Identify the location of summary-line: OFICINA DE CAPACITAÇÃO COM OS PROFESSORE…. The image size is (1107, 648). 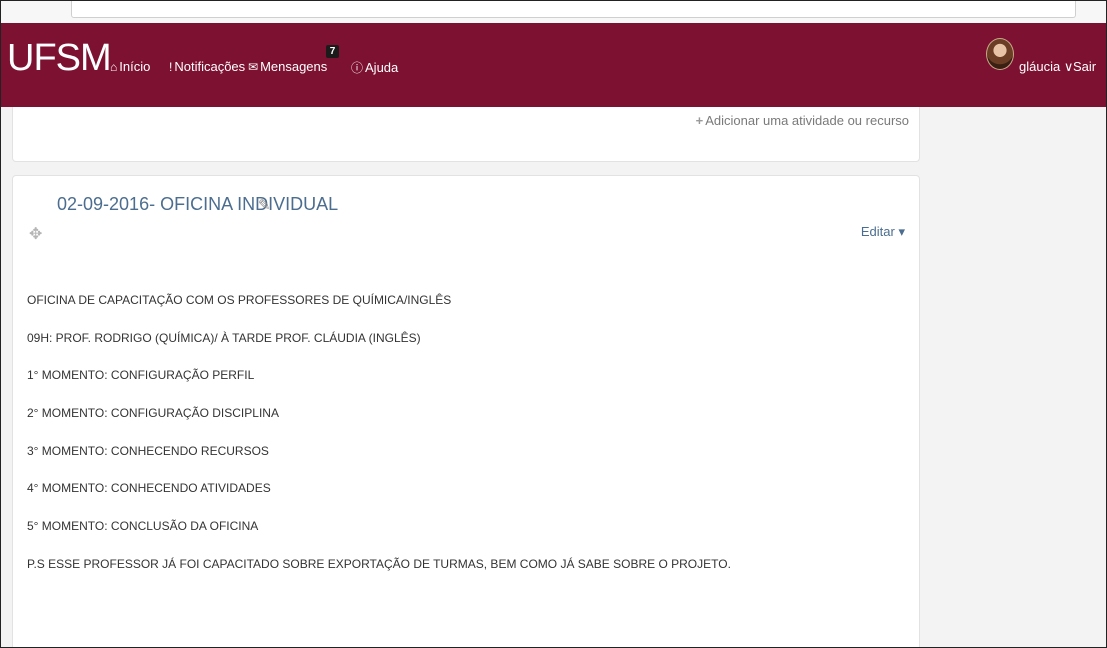
(239, 300).